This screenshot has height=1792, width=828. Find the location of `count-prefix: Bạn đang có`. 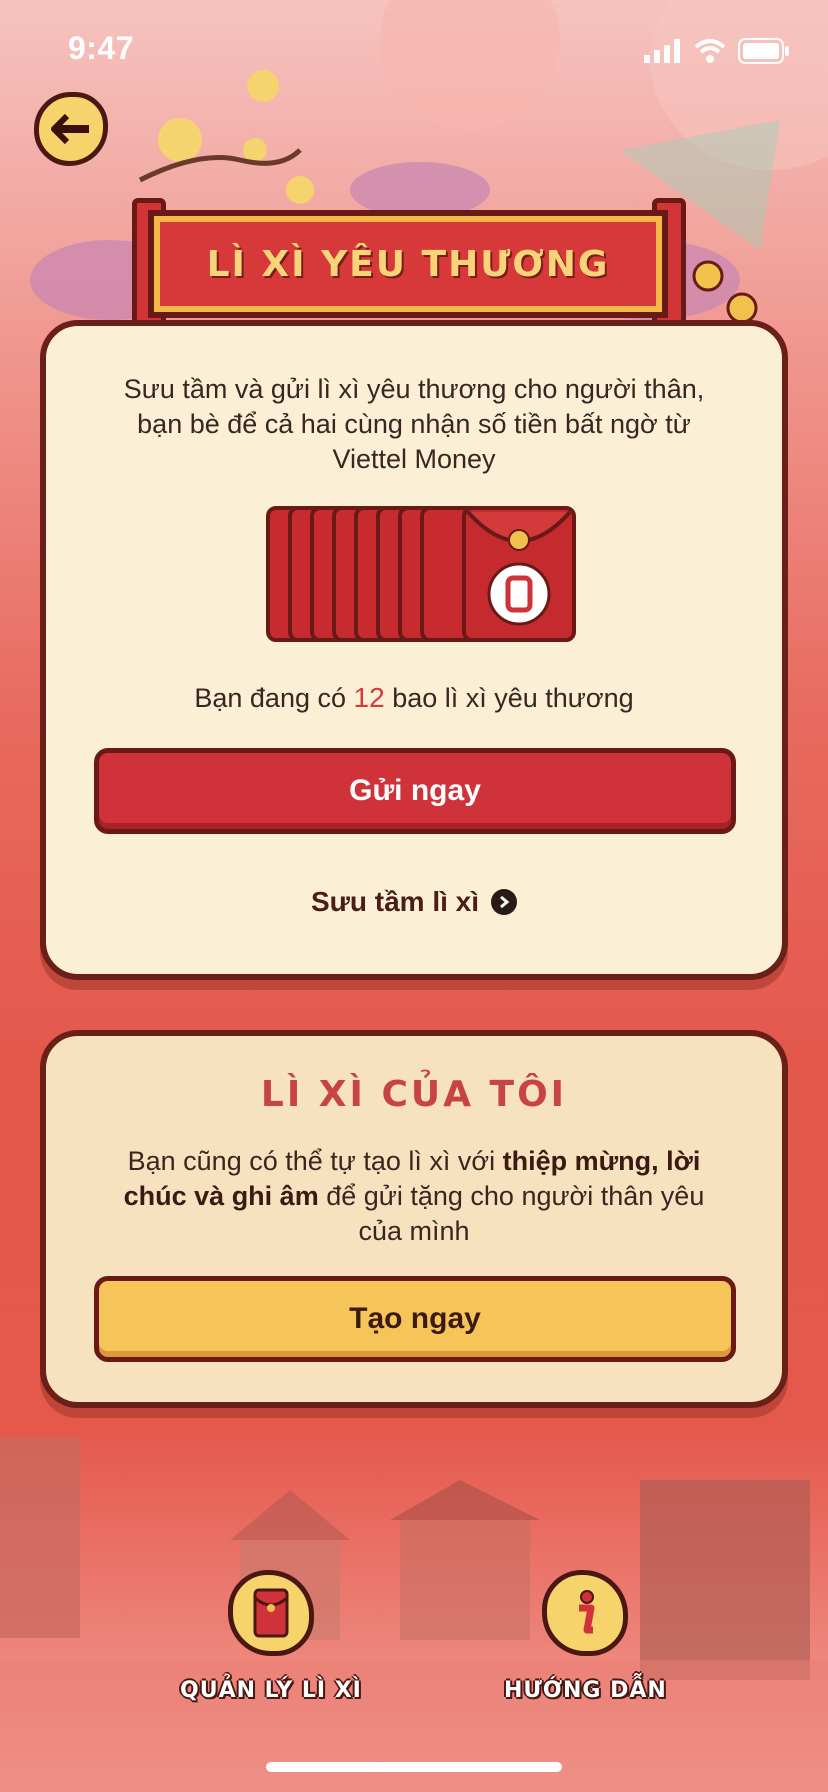

count-prefix: Bạn đang có is located at coordinates (270, 698).